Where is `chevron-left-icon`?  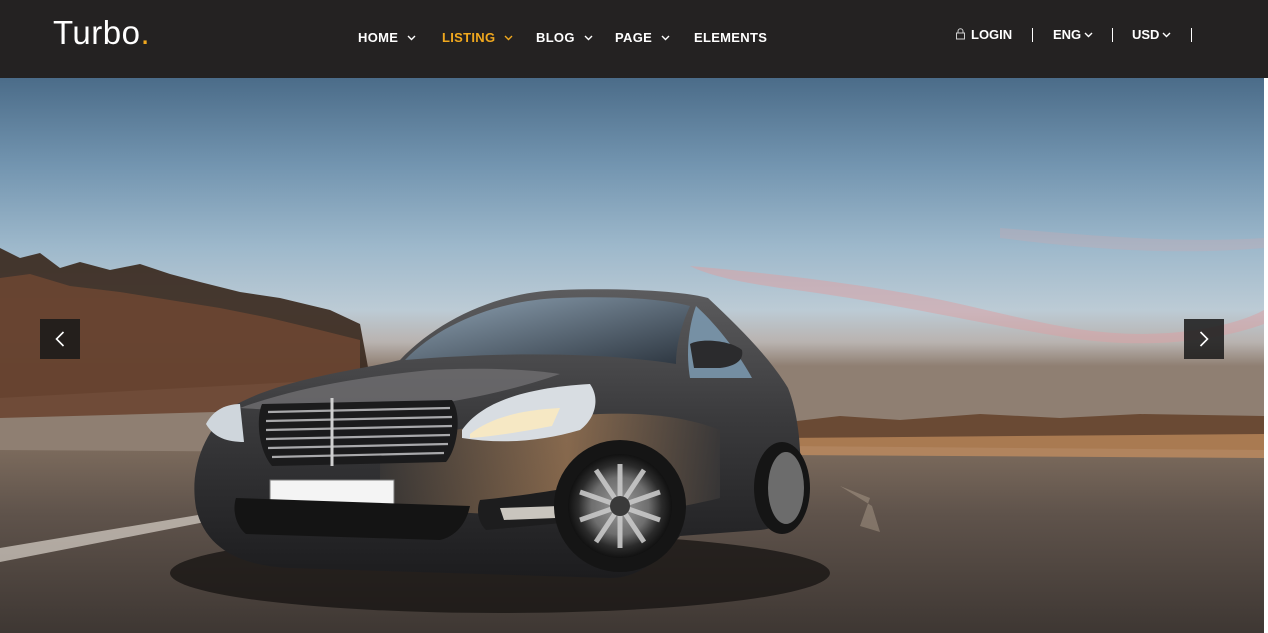 chevron-left-icon is located at coordinates (60, 339).